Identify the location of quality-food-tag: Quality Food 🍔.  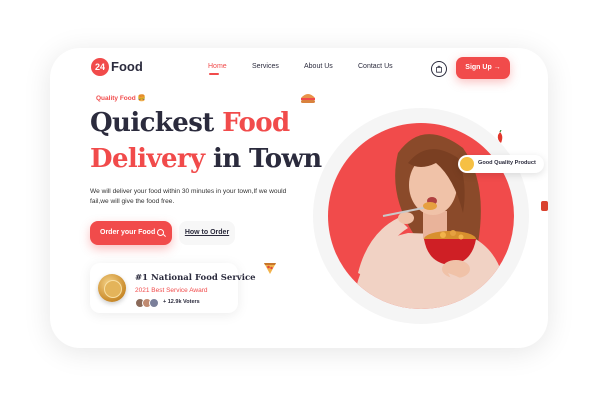
(121, 98).